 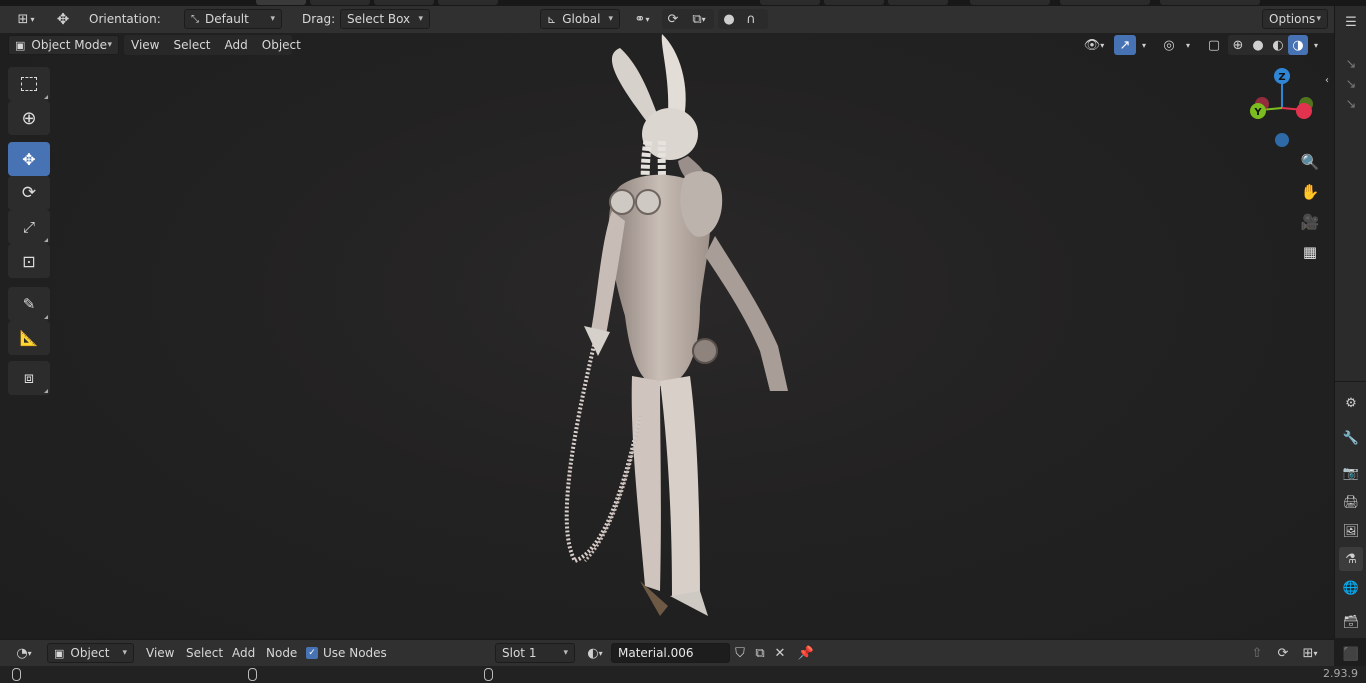 I want to click on unlink-material-icon: ✕, so click(x=780, y=653).